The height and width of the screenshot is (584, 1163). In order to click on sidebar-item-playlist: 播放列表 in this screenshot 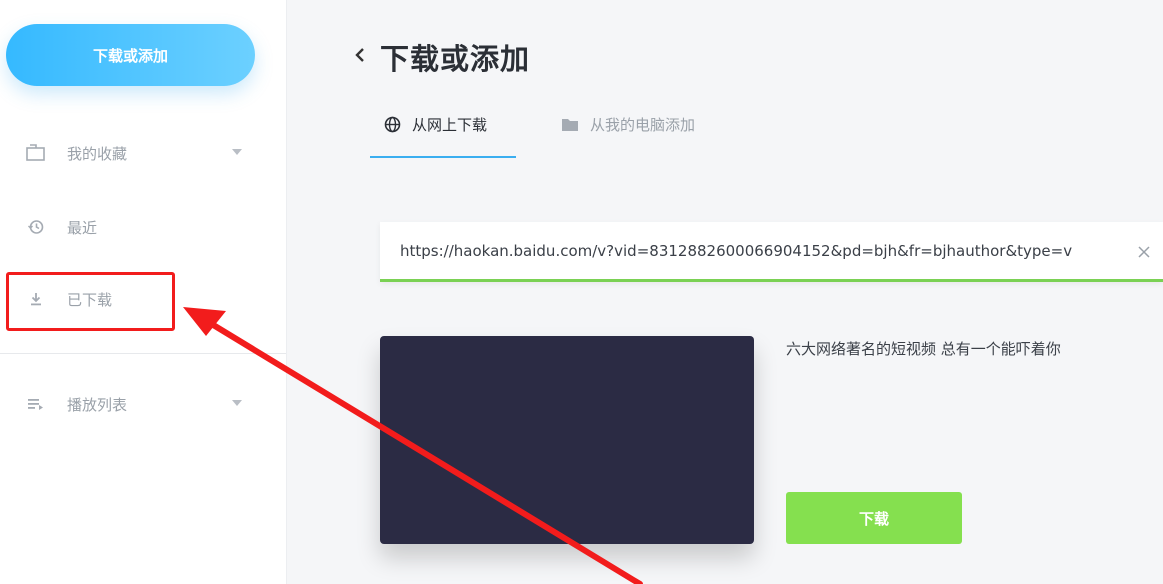, I will do `click(143, 404)`.